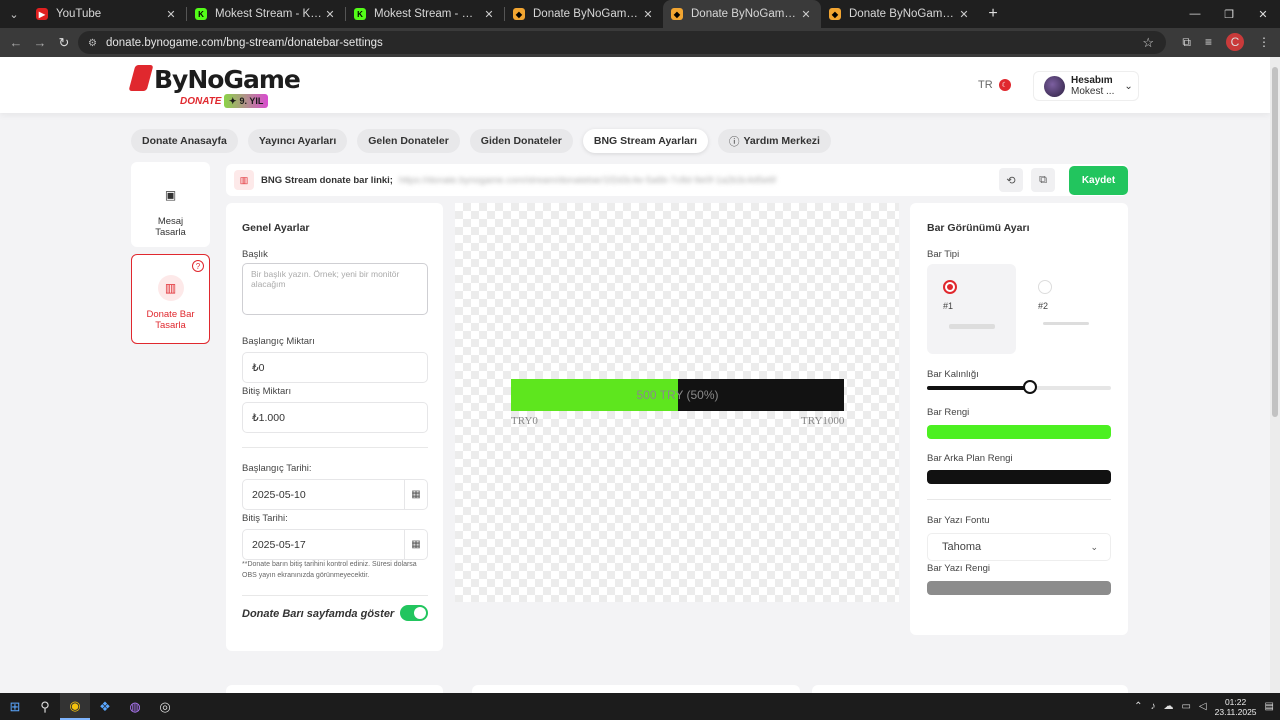 The image size is (1280, 720). Describe the element at coordinates (1152, 706) in the screenshot. I see `microphone-icon: ♪` at that location.